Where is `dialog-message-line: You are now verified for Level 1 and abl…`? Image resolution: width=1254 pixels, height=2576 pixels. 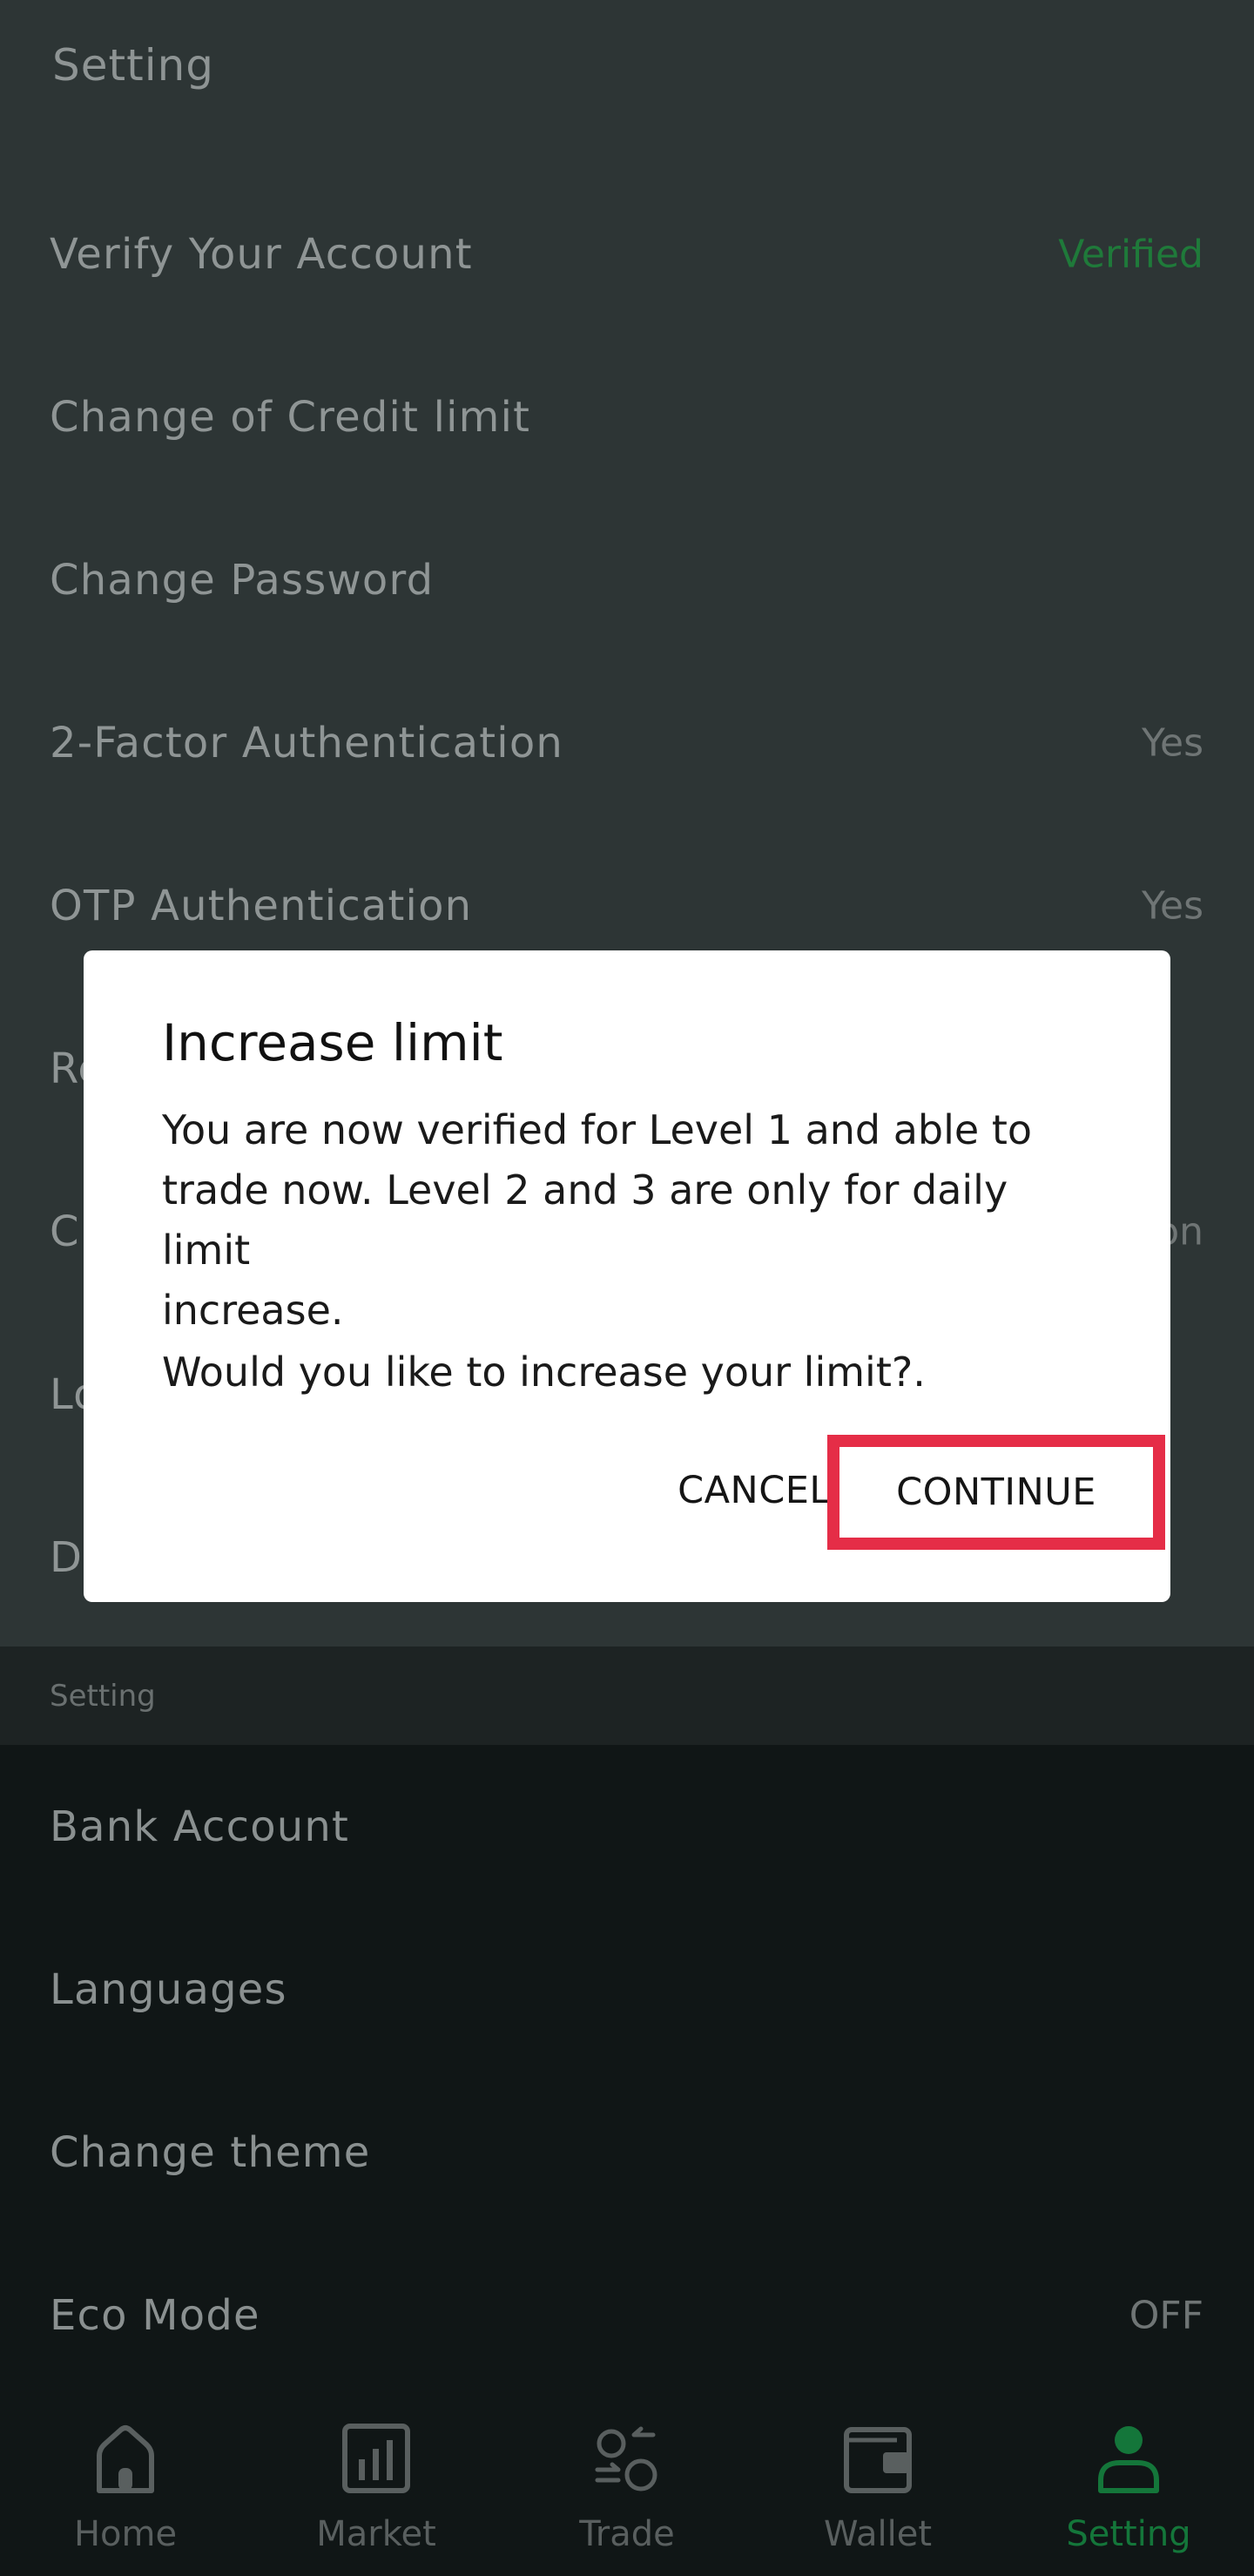
dialog-message-line: You are now verified for Level 1 and abl… is located at coordinates (597, 1129).